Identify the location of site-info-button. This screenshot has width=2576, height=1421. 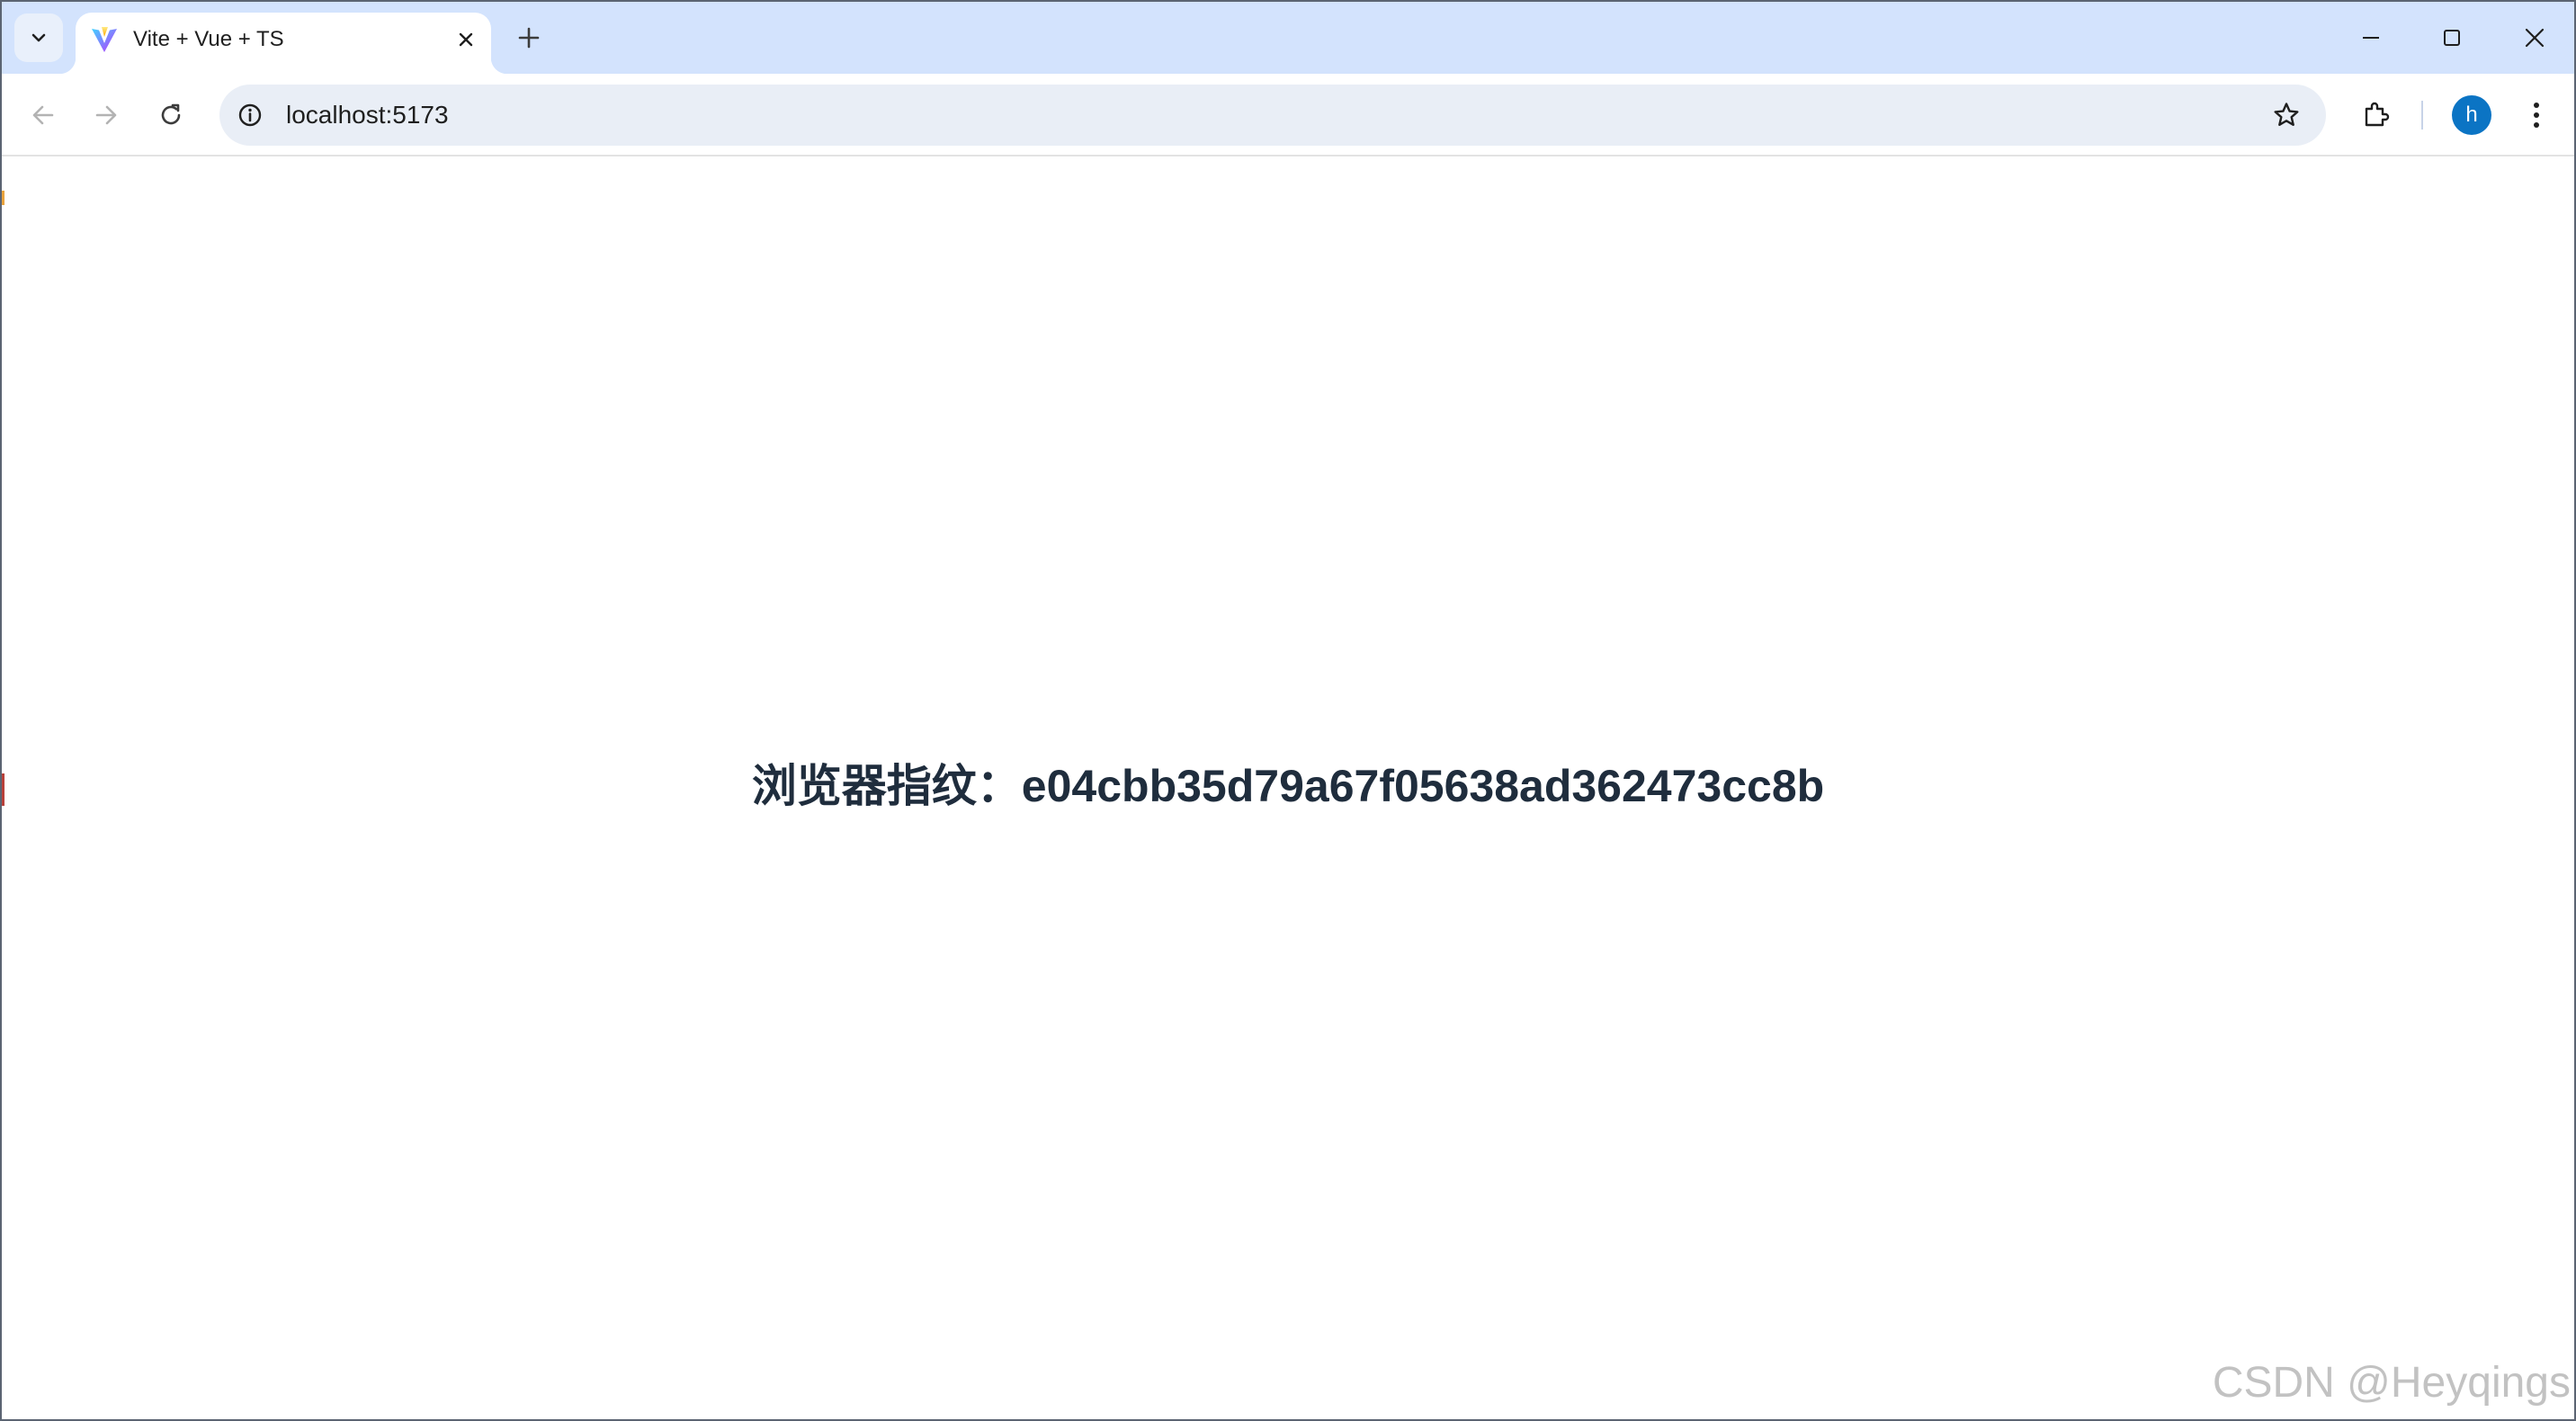
(250, 116).